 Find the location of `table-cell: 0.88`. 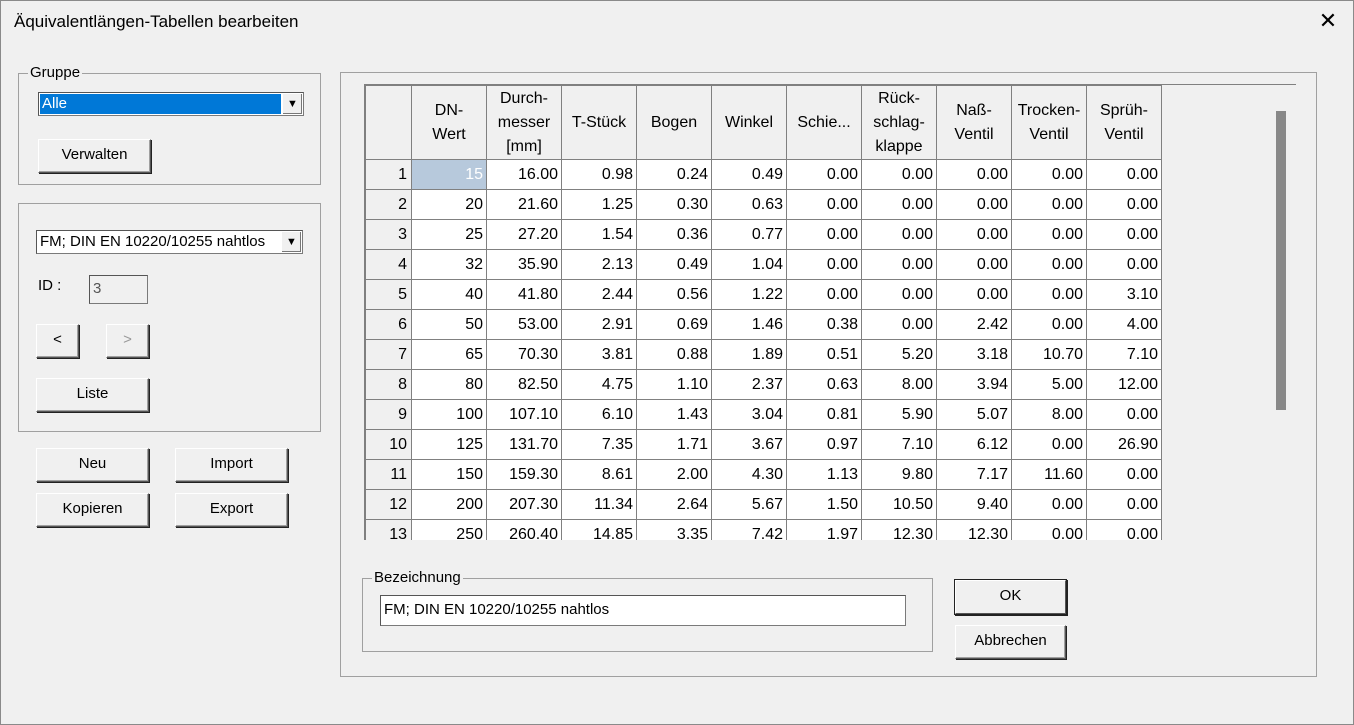

table-cell: 0.88 is located at coordinates (674, 354).